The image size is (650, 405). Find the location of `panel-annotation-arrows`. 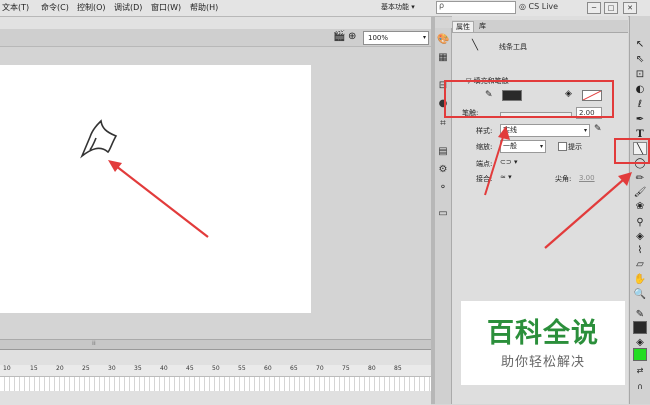

panel-annotation-arrows is located at coordinates (558, 187).